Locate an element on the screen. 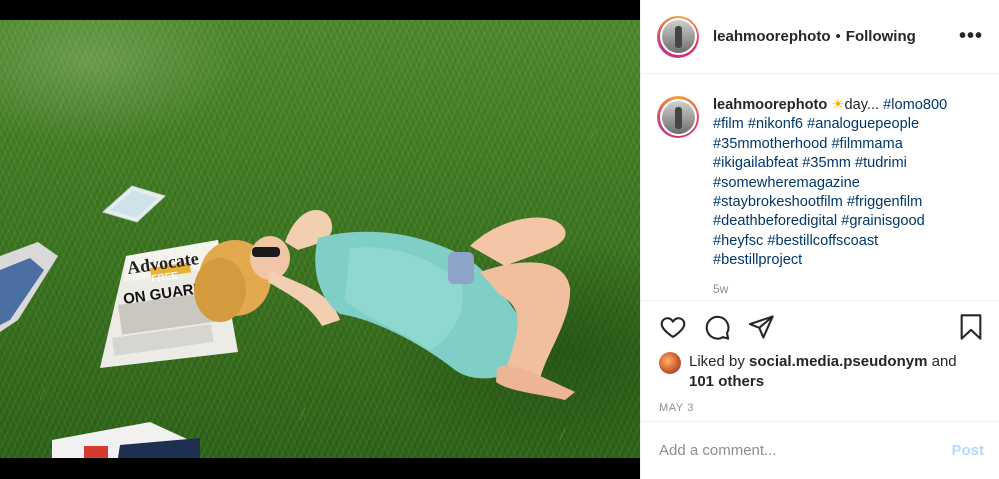 The width and height of the screenshot is (999, 479). hashtag-line: #heyfsc #bestillcoffscoast is located at coordinates (795, 241).